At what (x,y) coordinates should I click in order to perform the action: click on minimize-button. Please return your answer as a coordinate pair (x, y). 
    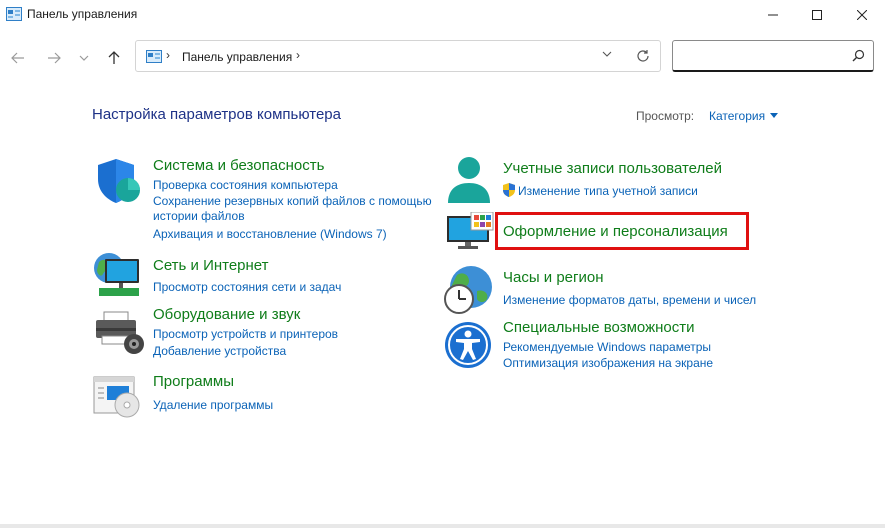
    Looking at the image, I should click on (773, 15).